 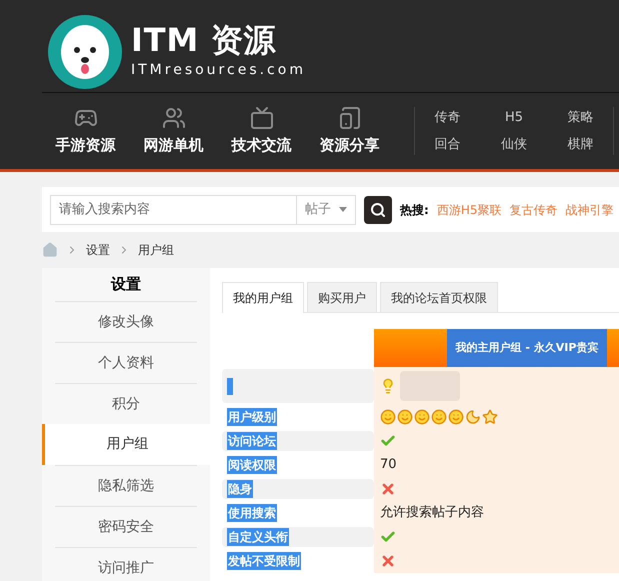 What do you see at coordinates (447, 144) in the screenshot?
I see `category-link: 回合` at bounding box center [447, 144].